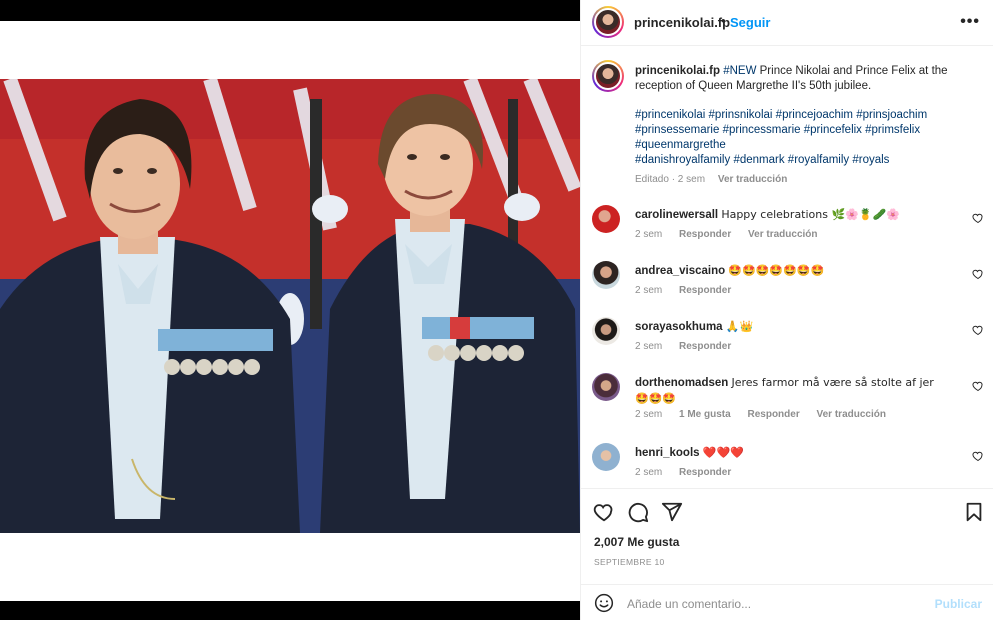 Image resolution: width=993 pixels, height=620 pixels. What do you see at coordinates (776, 270) in the screenshot?
I see `comment-content: 🤩🤩🤩🤩🤩🤩🤩` at bounding box center [776, 270].